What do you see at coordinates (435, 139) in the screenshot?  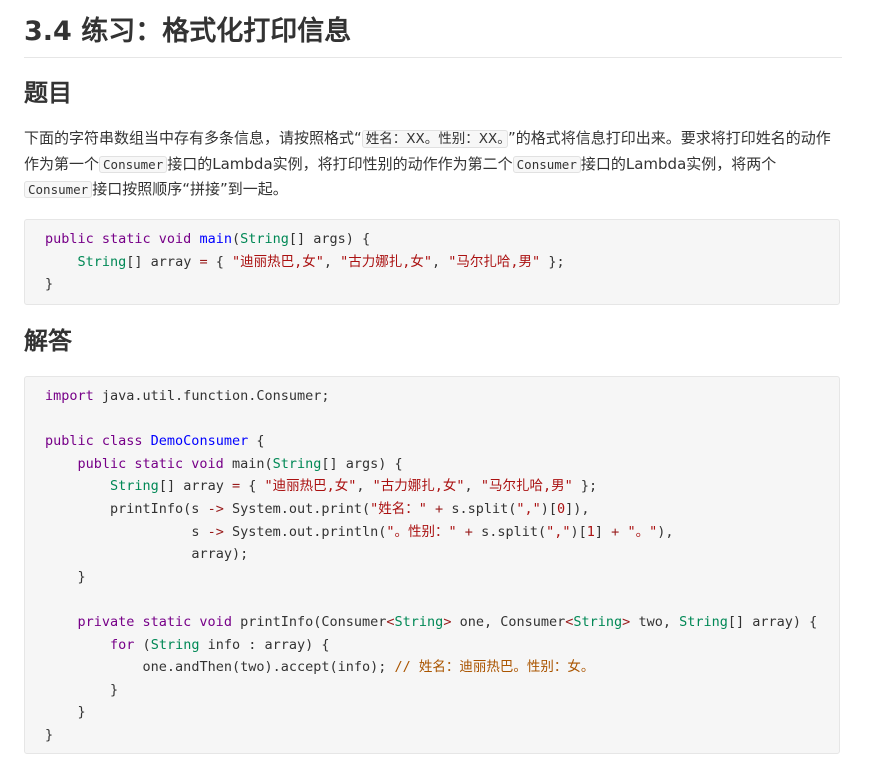 I see `format-inline-code: 姓名：XX。性别：XX。` at bounding box center [435, 139].